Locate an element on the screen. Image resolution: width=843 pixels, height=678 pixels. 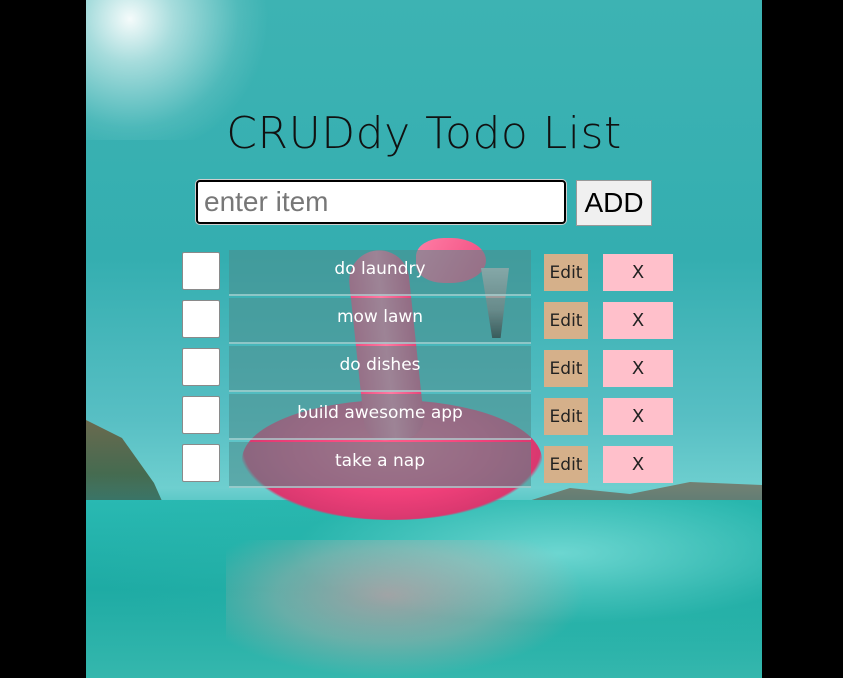
new-item-input is located at coordinates (381, 202).